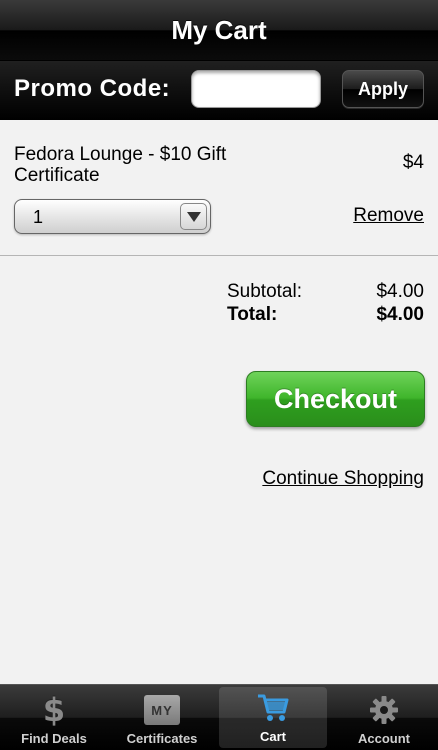  I want to click on subtotal-label: Subtotal:, so click(264, 291).